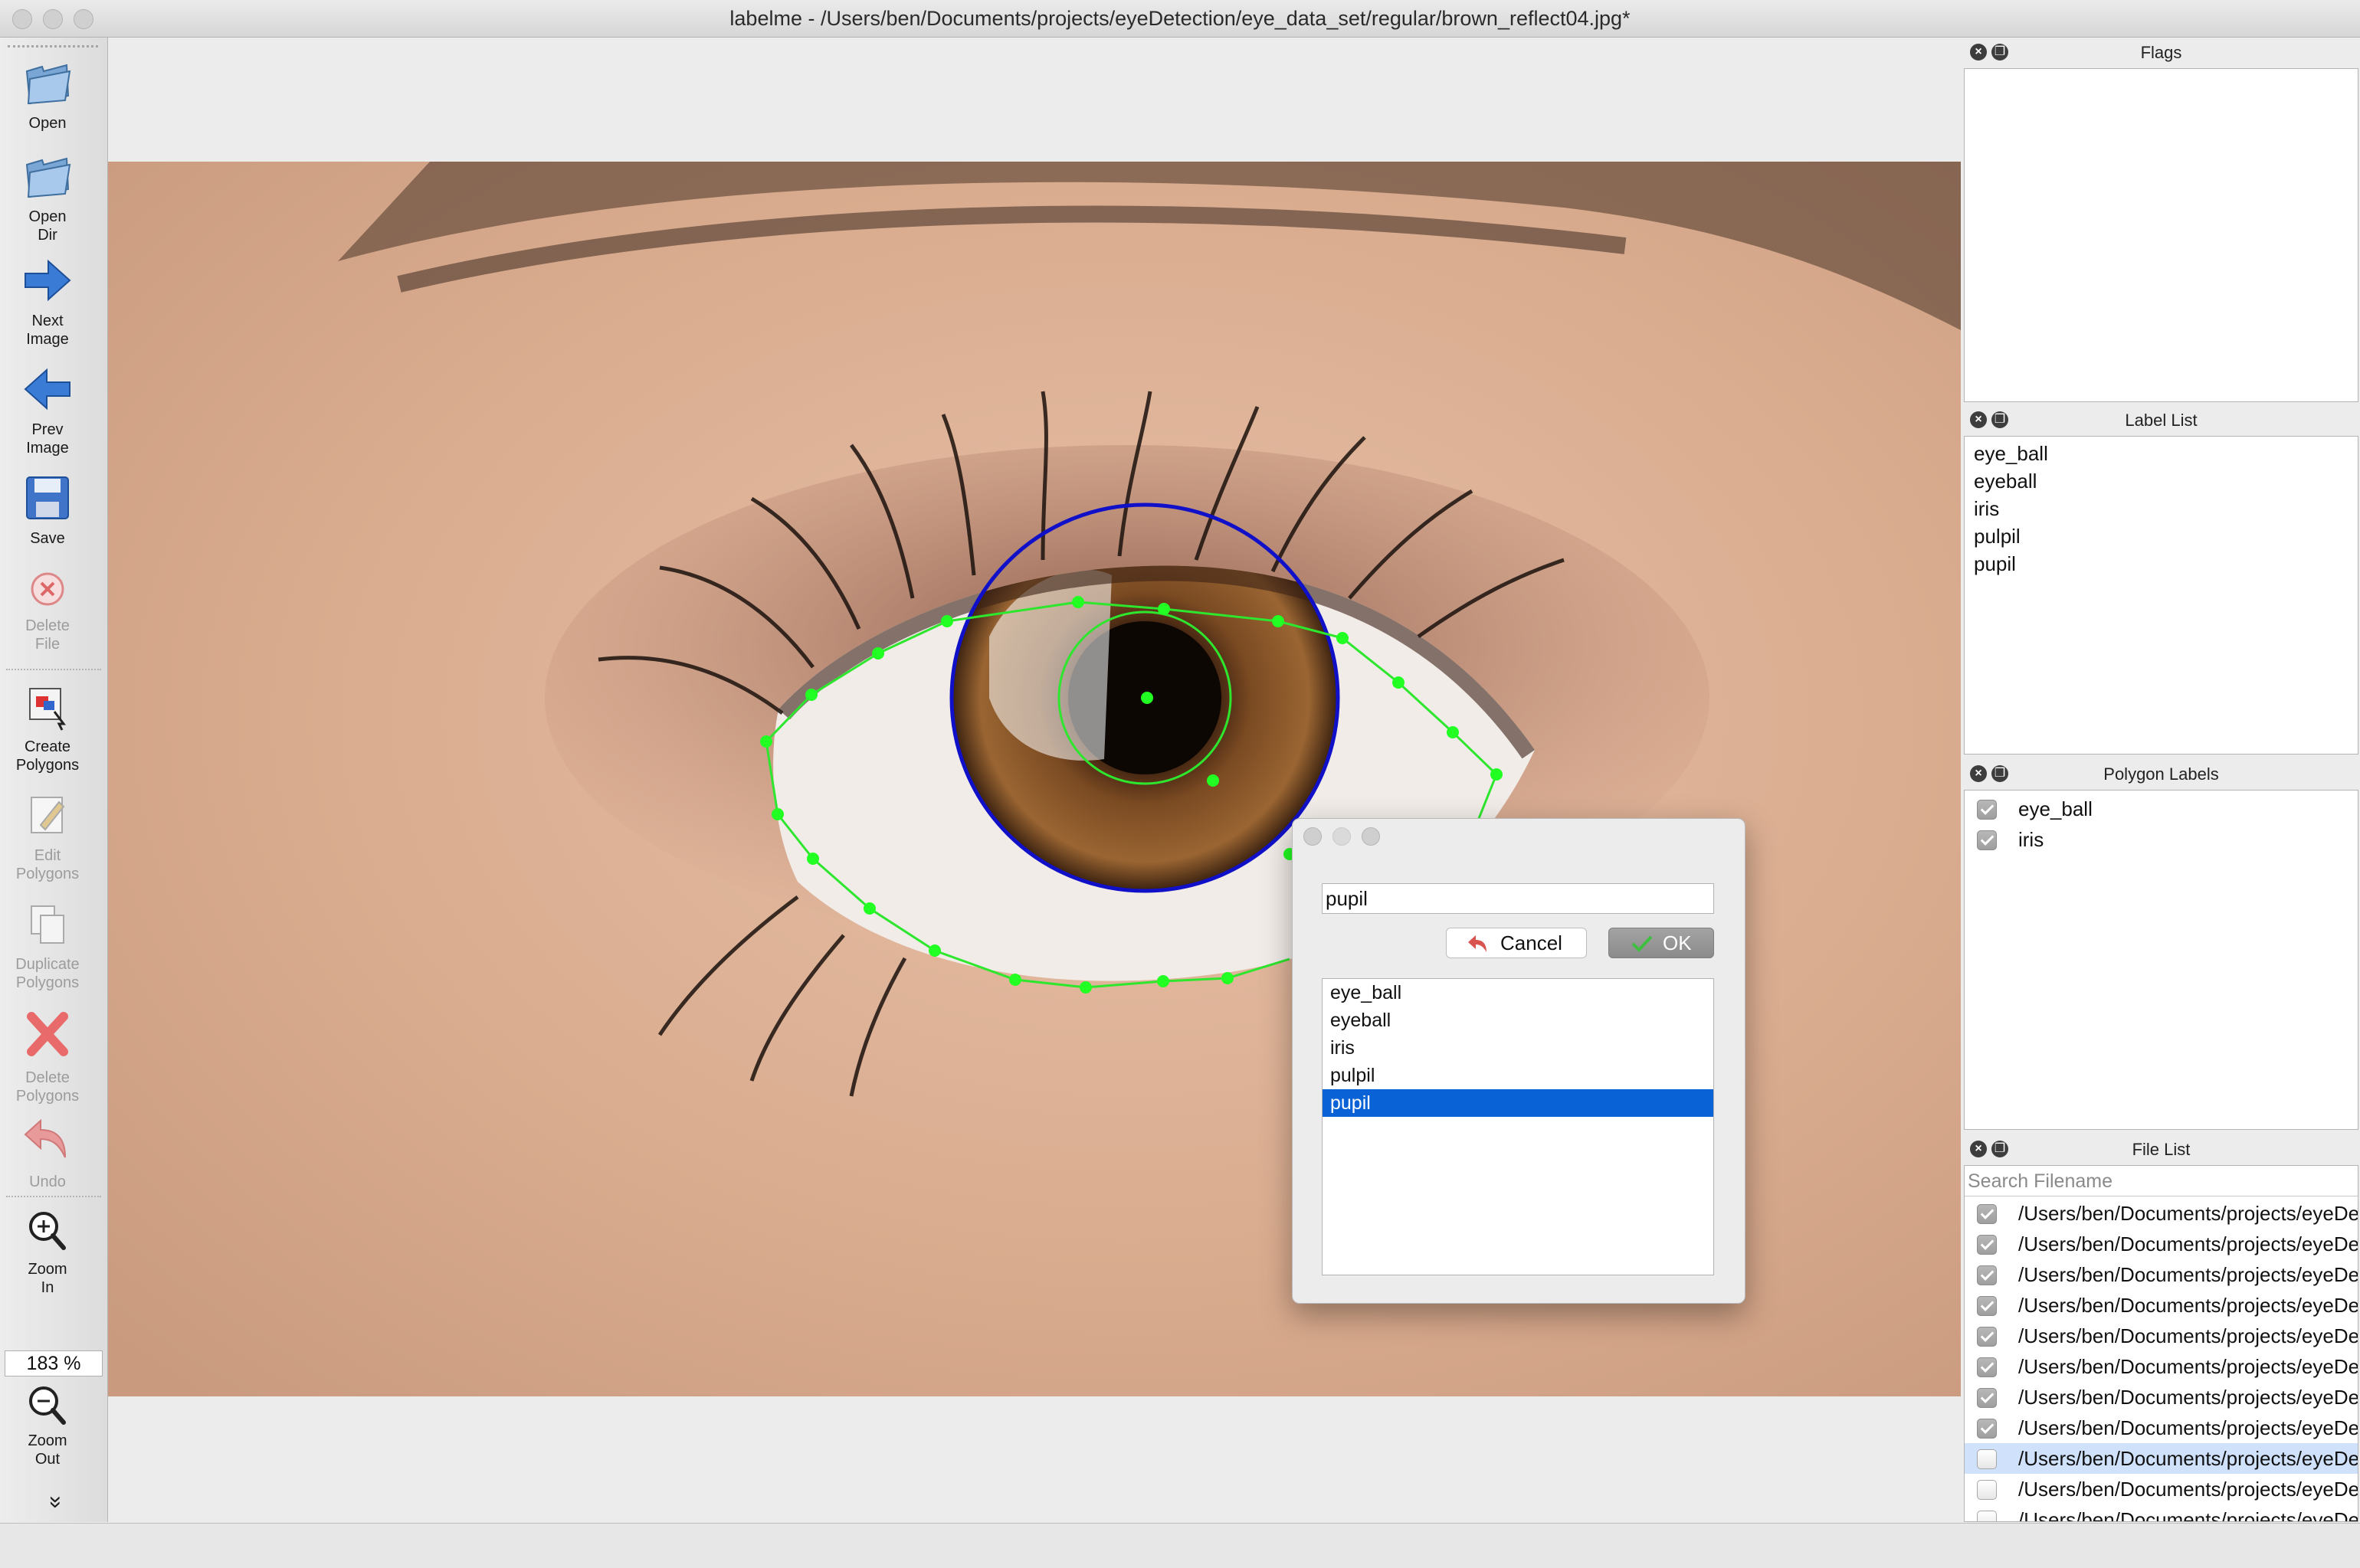  I want to click on create-polygons-button: Create Polygons, so click(48, 726).